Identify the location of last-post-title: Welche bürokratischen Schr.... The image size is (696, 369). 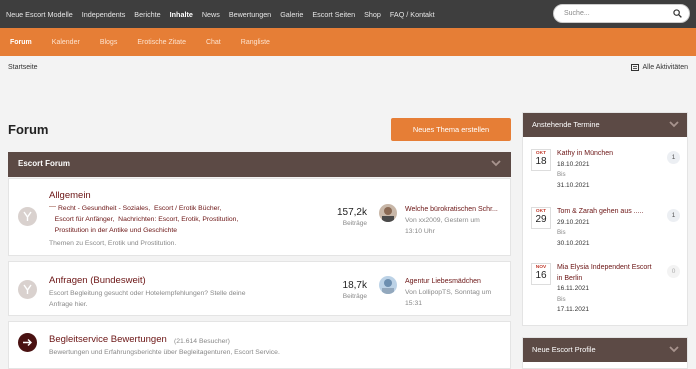
(455, 209).